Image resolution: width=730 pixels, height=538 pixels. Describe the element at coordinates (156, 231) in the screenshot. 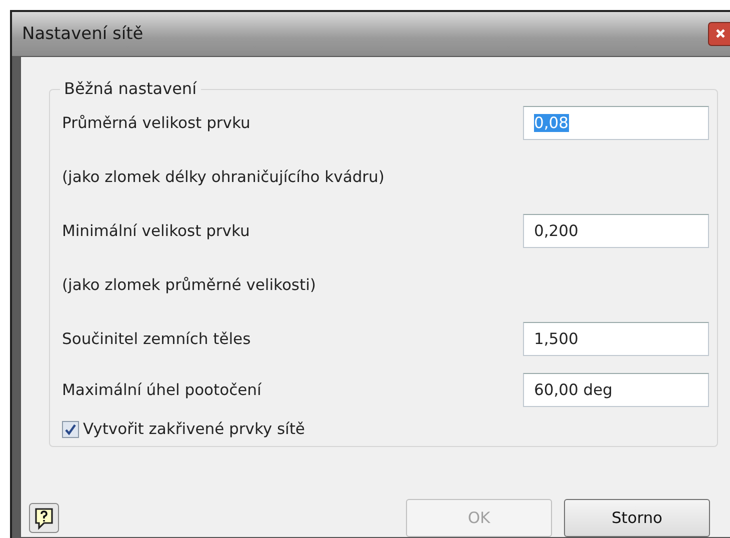

I see `field-label: Minimální velikost prvku` at that location.